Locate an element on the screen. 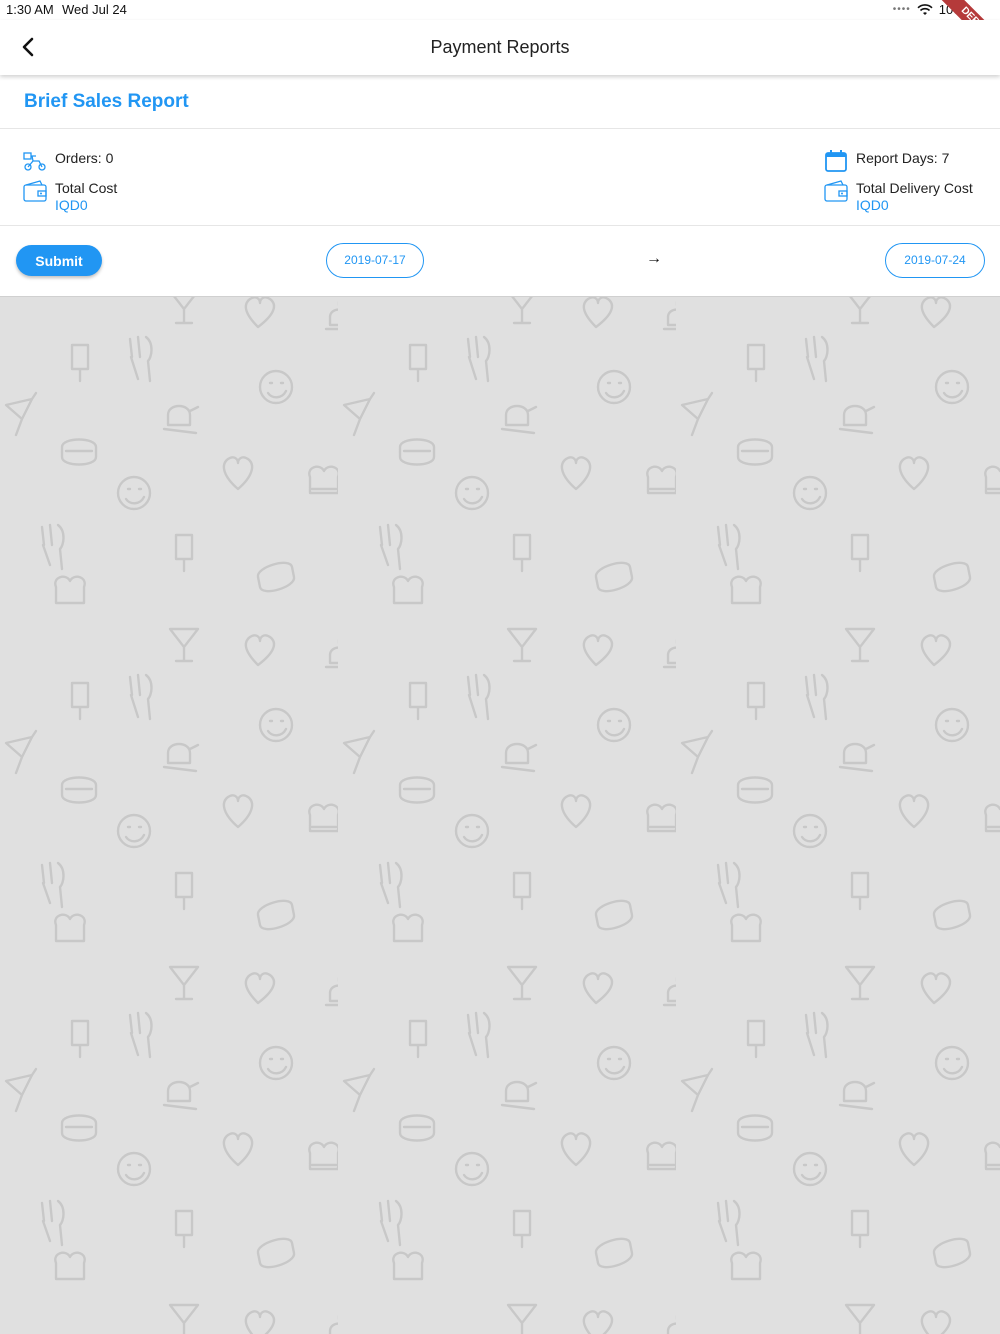 This screenshot has width=1000, height=1334. divider-middle is located at coordinates (500, 225).